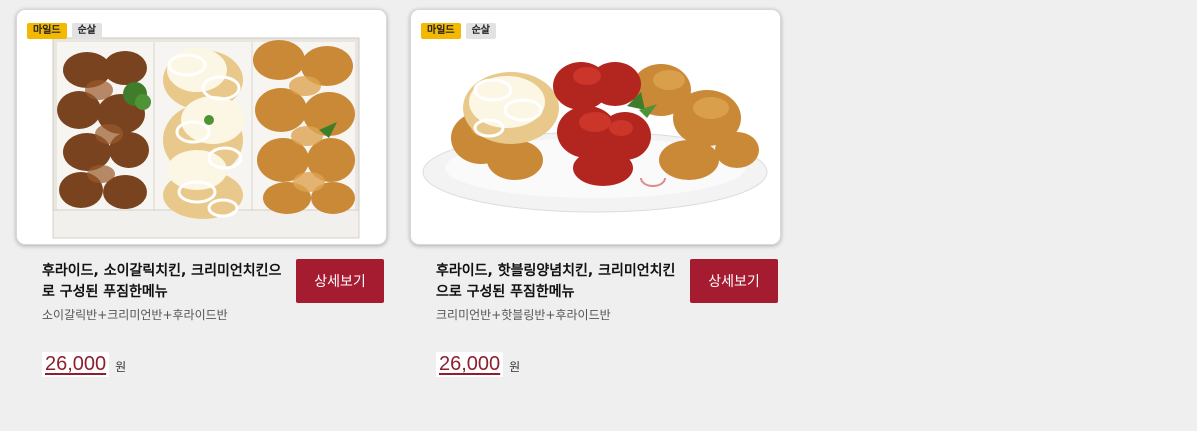 The image size is (1197, 431). I want to click on chicken-box-image, so click(206, 138).